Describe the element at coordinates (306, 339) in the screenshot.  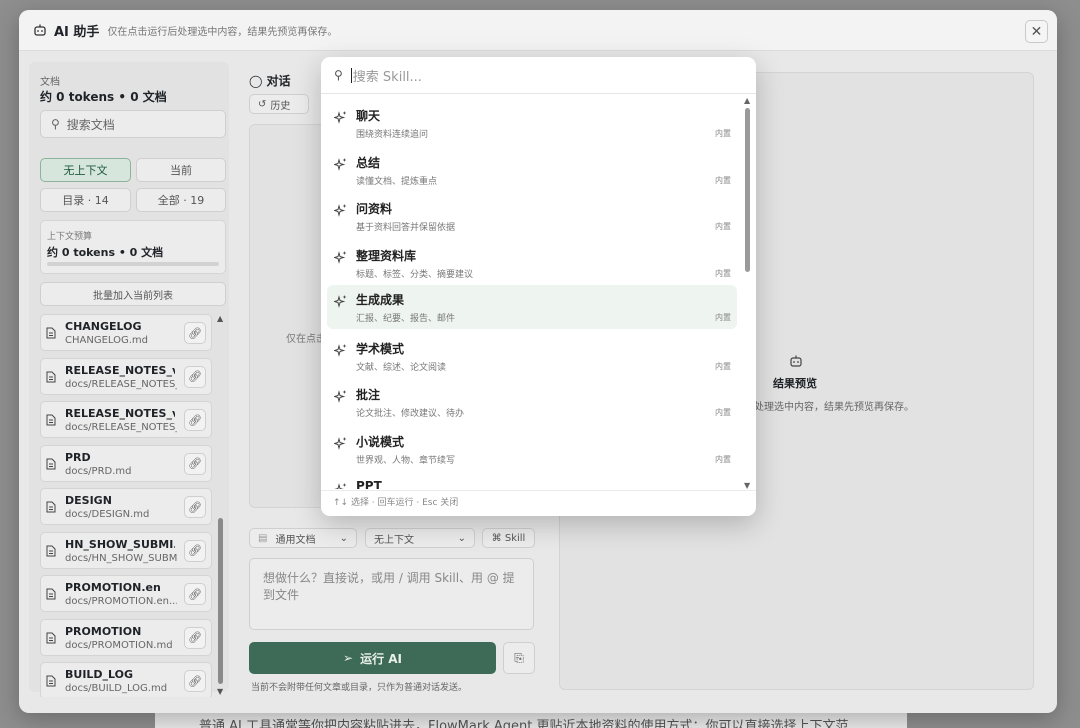
I see `conversation-hint: 仅在点击` at that location.